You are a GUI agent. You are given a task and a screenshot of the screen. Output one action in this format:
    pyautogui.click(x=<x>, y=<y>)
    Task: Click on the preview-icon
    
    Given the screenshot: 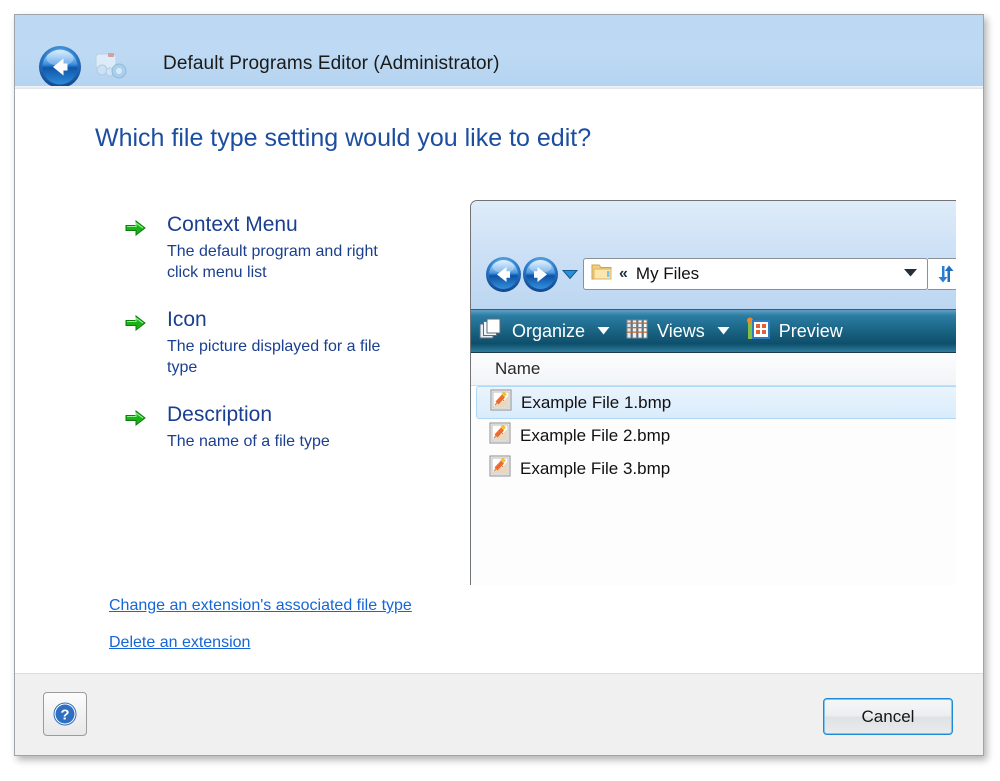 What is the action you would take?
    pyautogui.click(x=758, y=331)
    